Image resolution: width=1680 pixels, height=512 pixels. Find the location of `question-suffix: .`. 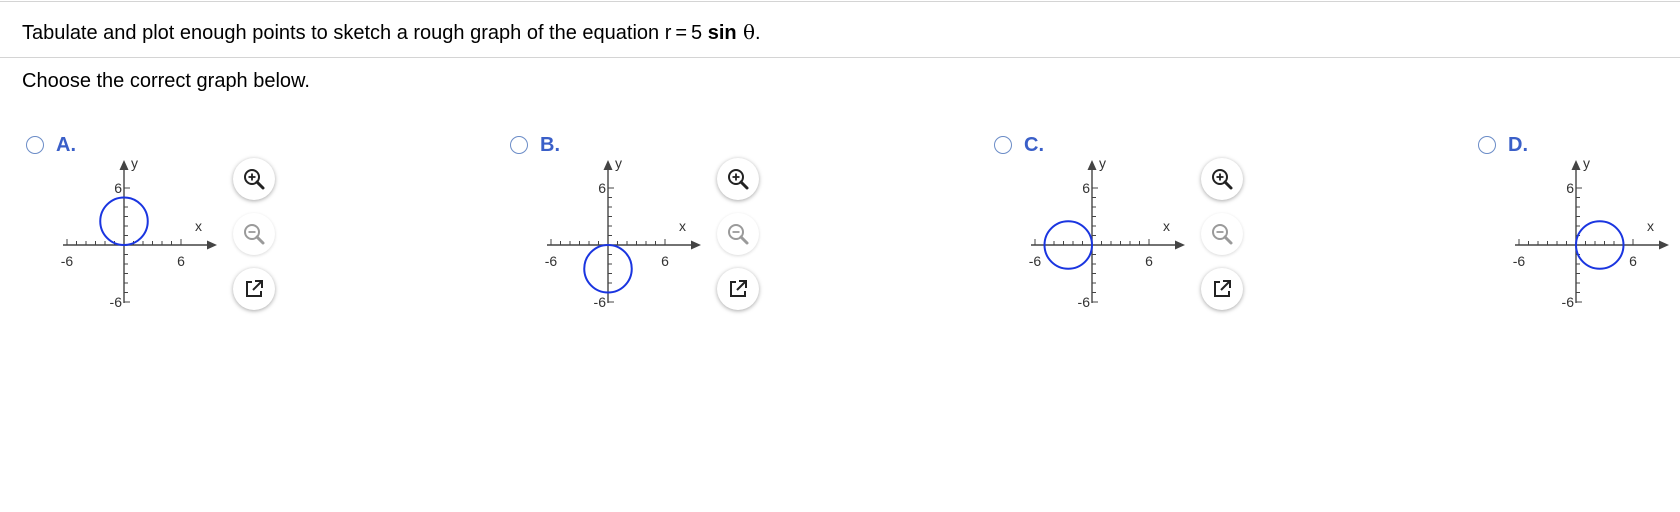

question-suffix: . is located at coordinates (758, 33).